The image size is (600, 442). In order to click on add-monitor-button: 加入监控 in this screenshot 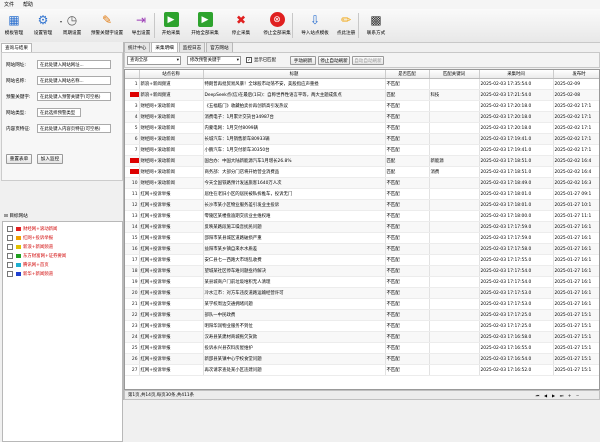, I will do `click(50, 159)`.